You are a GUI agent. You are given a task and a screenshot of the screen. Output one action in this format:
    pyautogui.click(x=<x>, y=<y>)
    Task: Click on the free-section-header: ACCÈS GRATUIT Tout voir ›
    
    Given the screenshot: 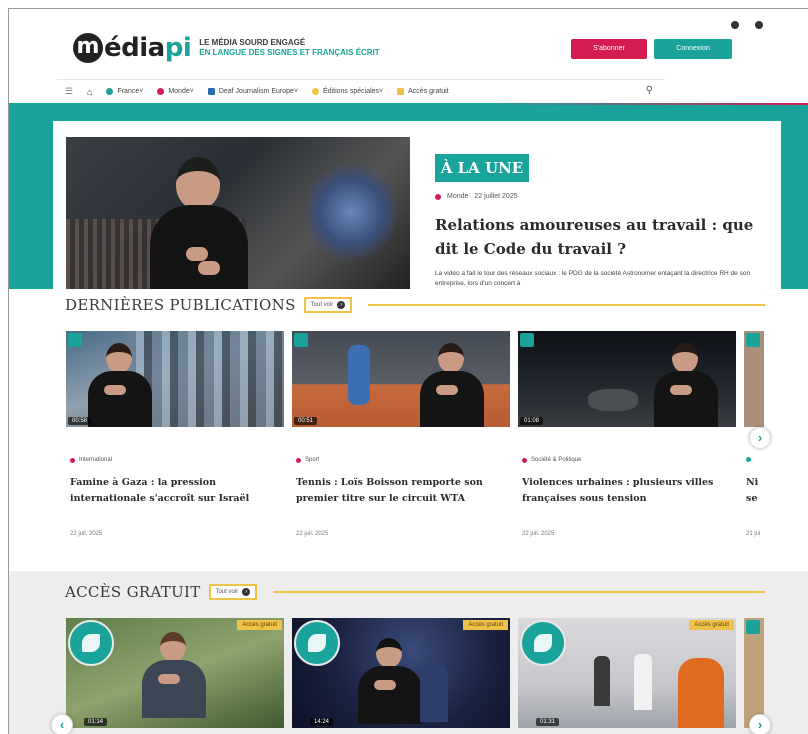 What is the action you would take?
    pyautogui.click(x=415, y=592)
    